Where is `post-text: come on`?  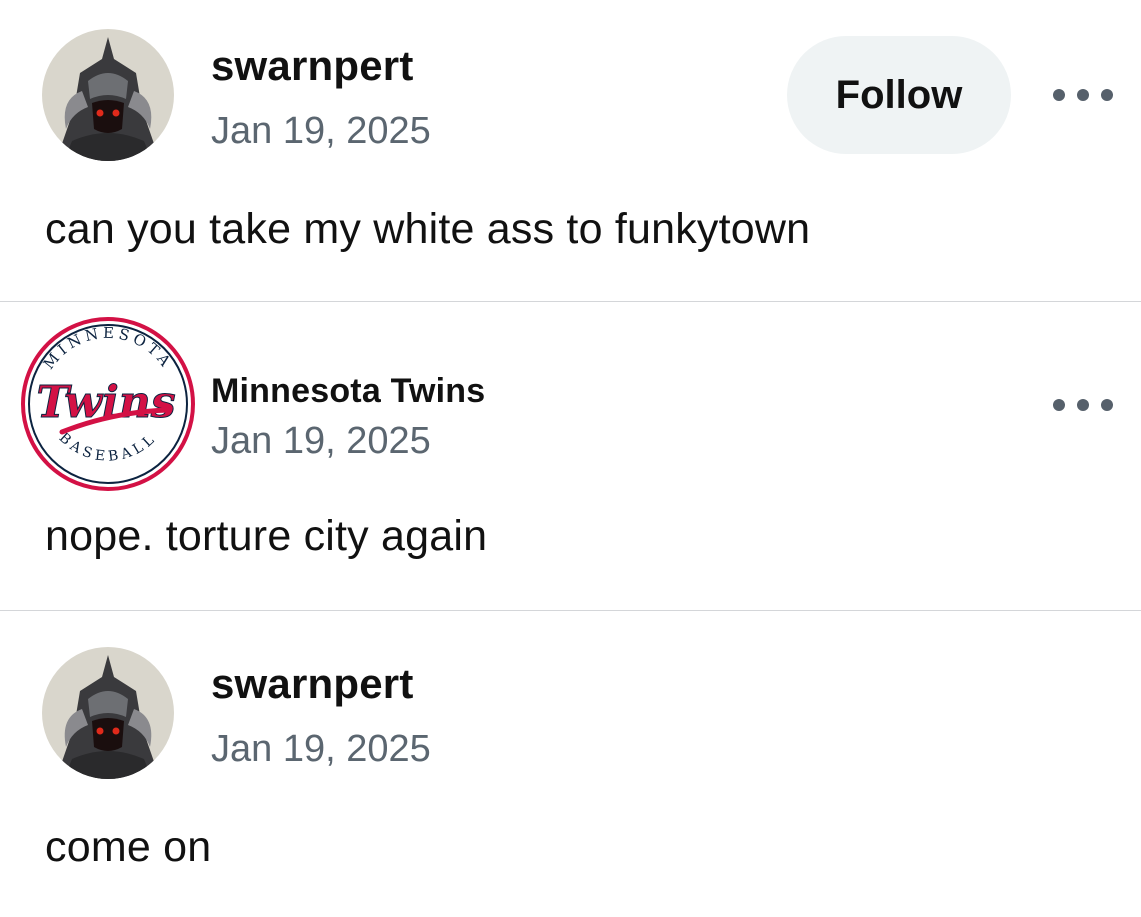
post-text: come on is located at coordinates (128, 847).